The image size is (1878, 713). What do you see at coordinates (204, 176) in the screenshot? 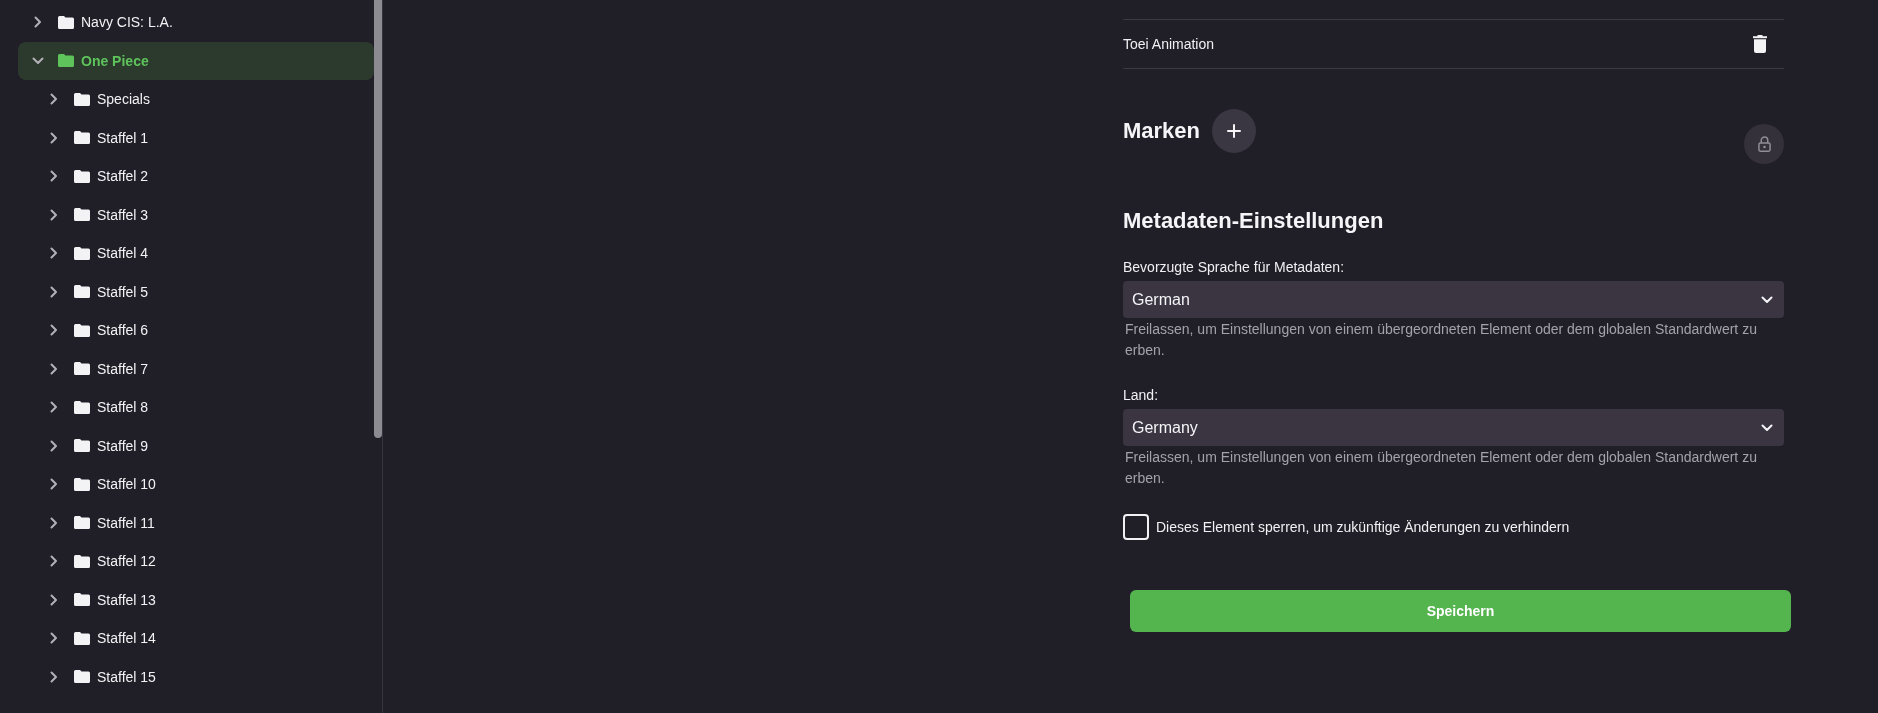
I see `tree-item: Staffel 2` at bounding box center [204, 176].